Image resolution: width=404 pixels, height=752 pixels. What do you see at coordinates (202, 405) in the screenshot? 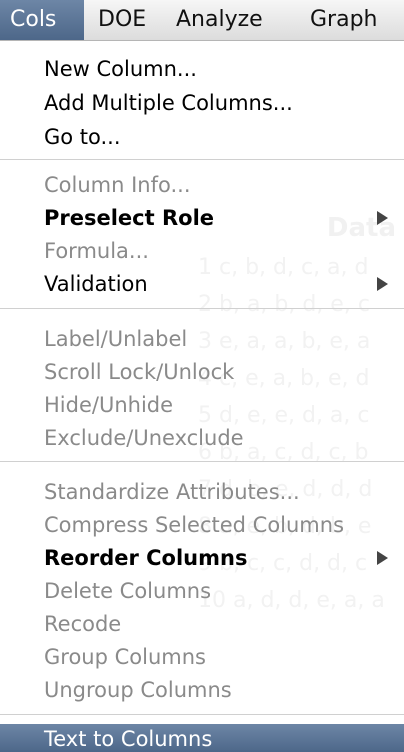
I see `menu-item-hide-unhide: Hide/Unhide` at bounding box center [202, 405].